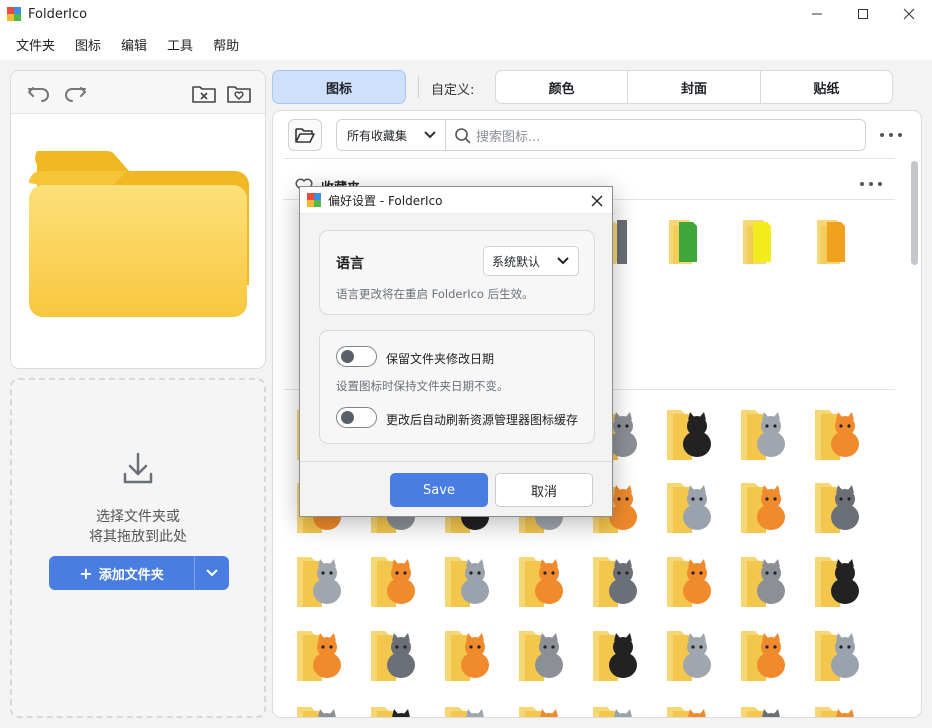  Describe the element at coordinates (439, 490) in the screenshot. I see `save-button: Save` at that location.